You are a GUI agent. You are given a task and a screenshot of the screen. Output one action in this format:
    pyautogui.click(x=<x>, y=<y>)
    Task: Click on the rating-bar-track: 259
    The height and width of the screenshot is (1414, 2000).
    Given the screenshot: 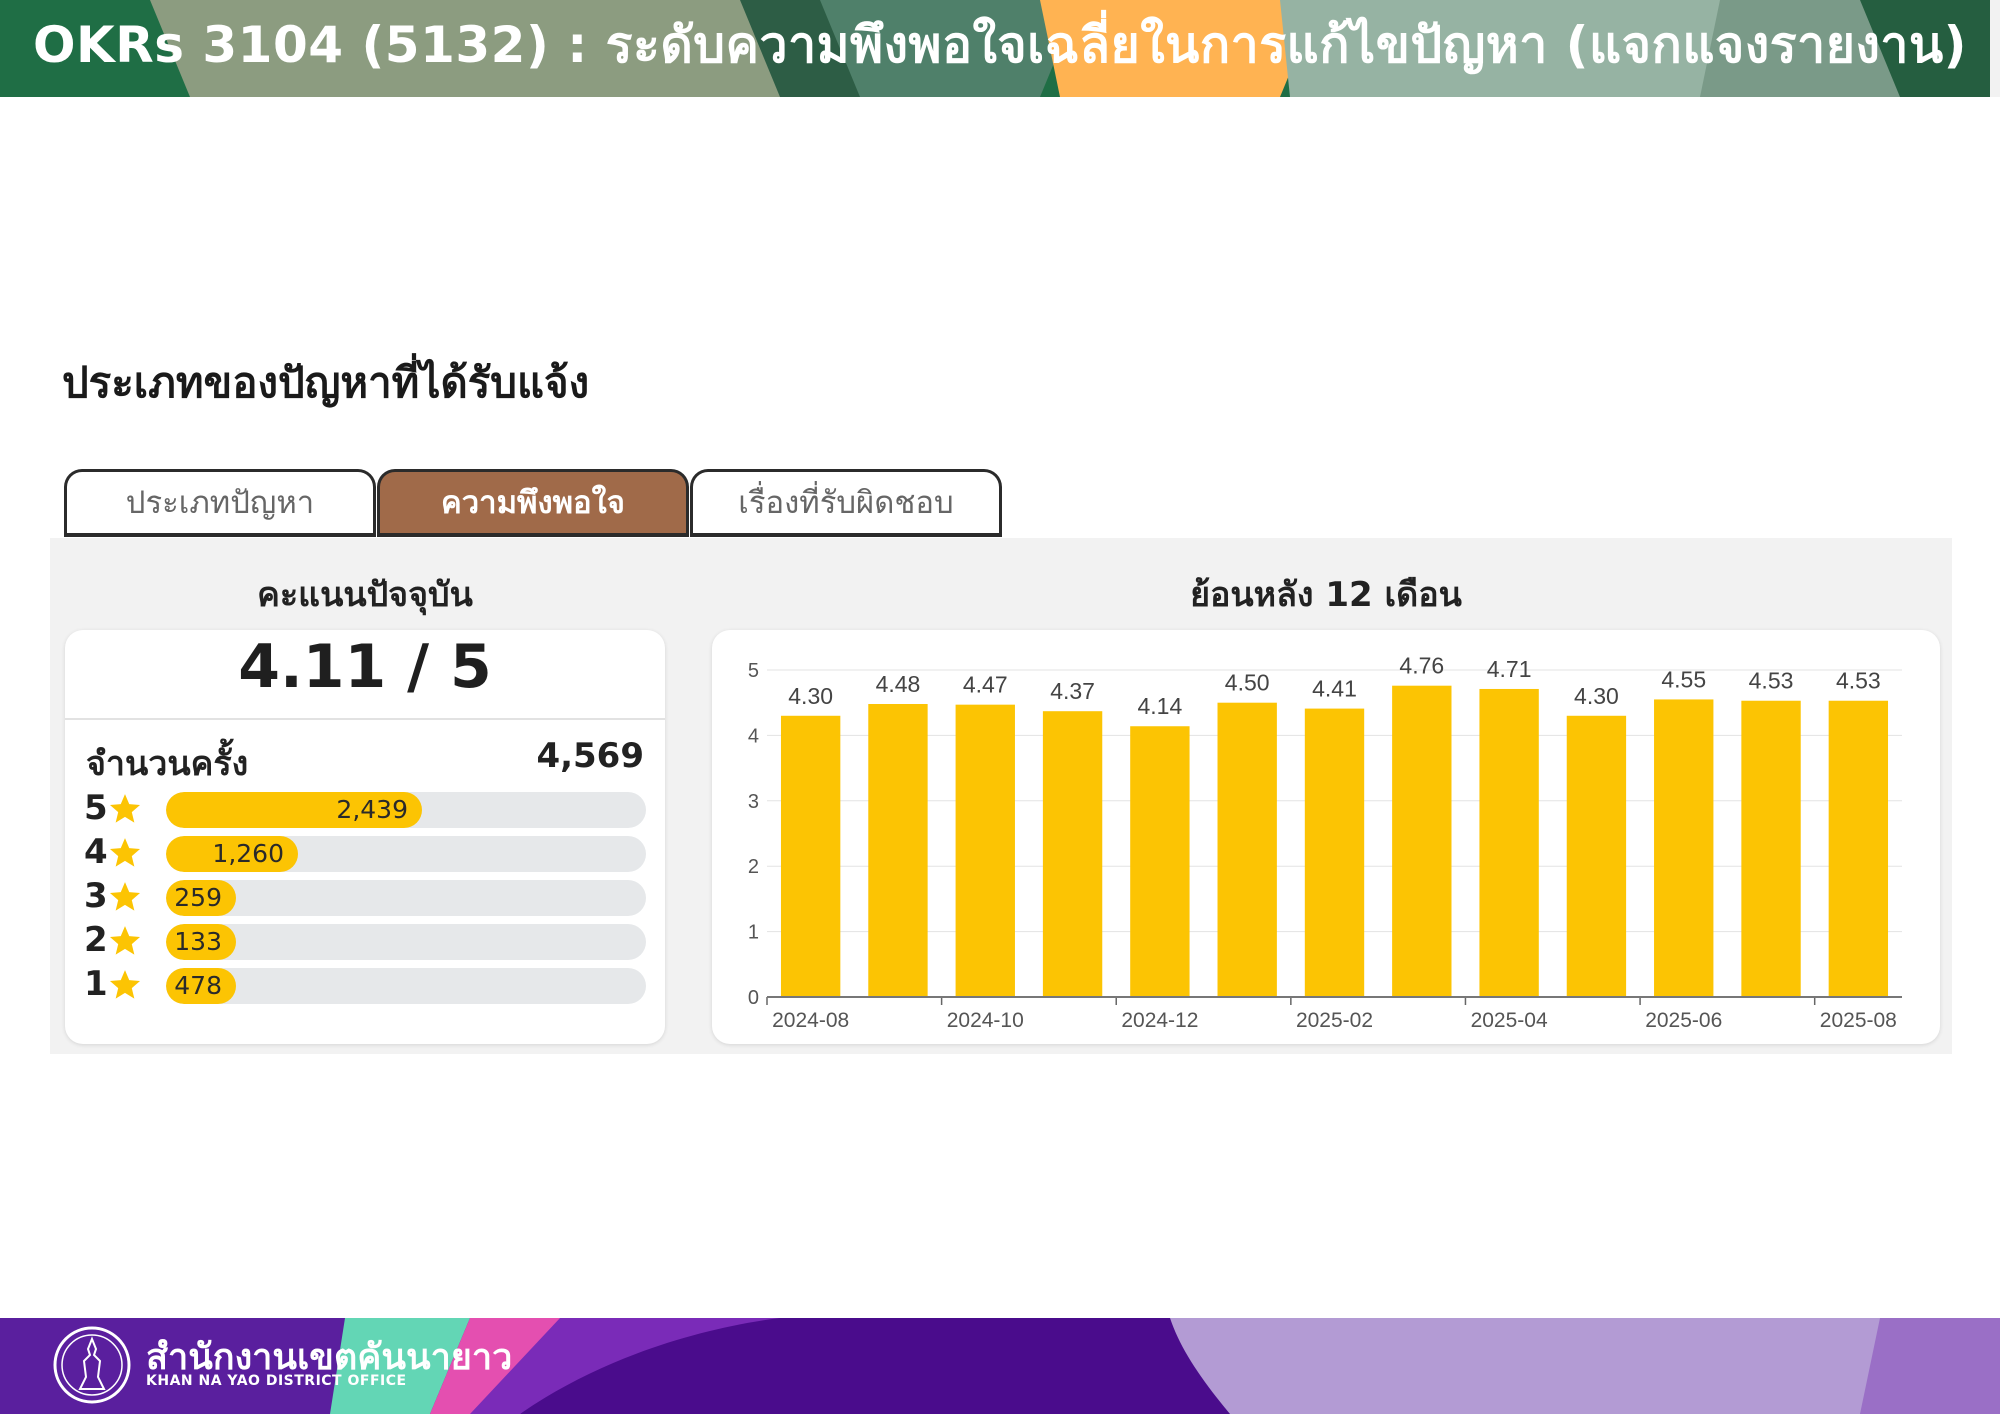 What is the action you would take?
    pyautogui.click(x=406, y=898)
    